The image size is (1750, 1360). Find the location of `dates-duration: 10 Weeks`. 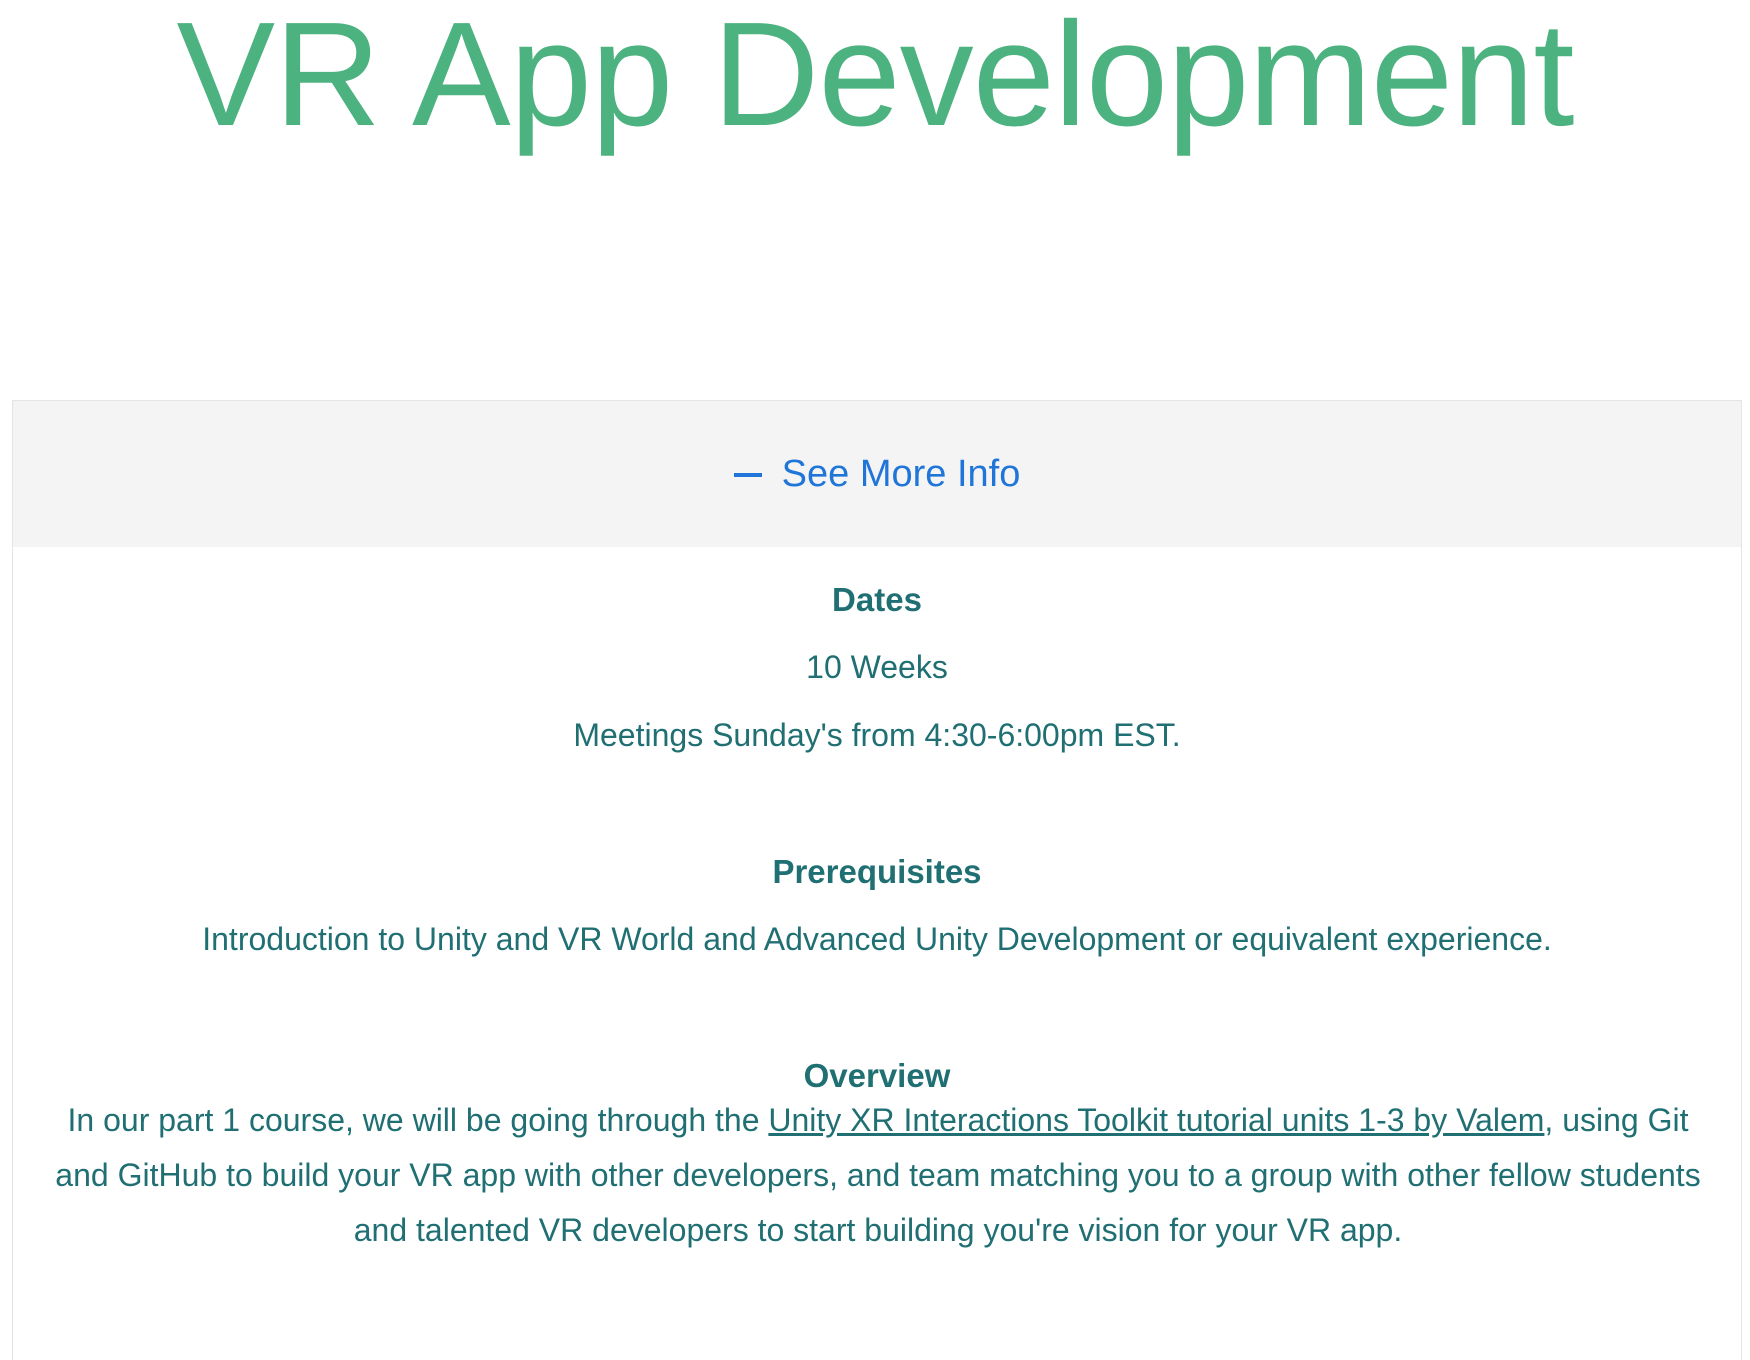

dates-duration: 10 Weeks is located at coordinates (877, 667).